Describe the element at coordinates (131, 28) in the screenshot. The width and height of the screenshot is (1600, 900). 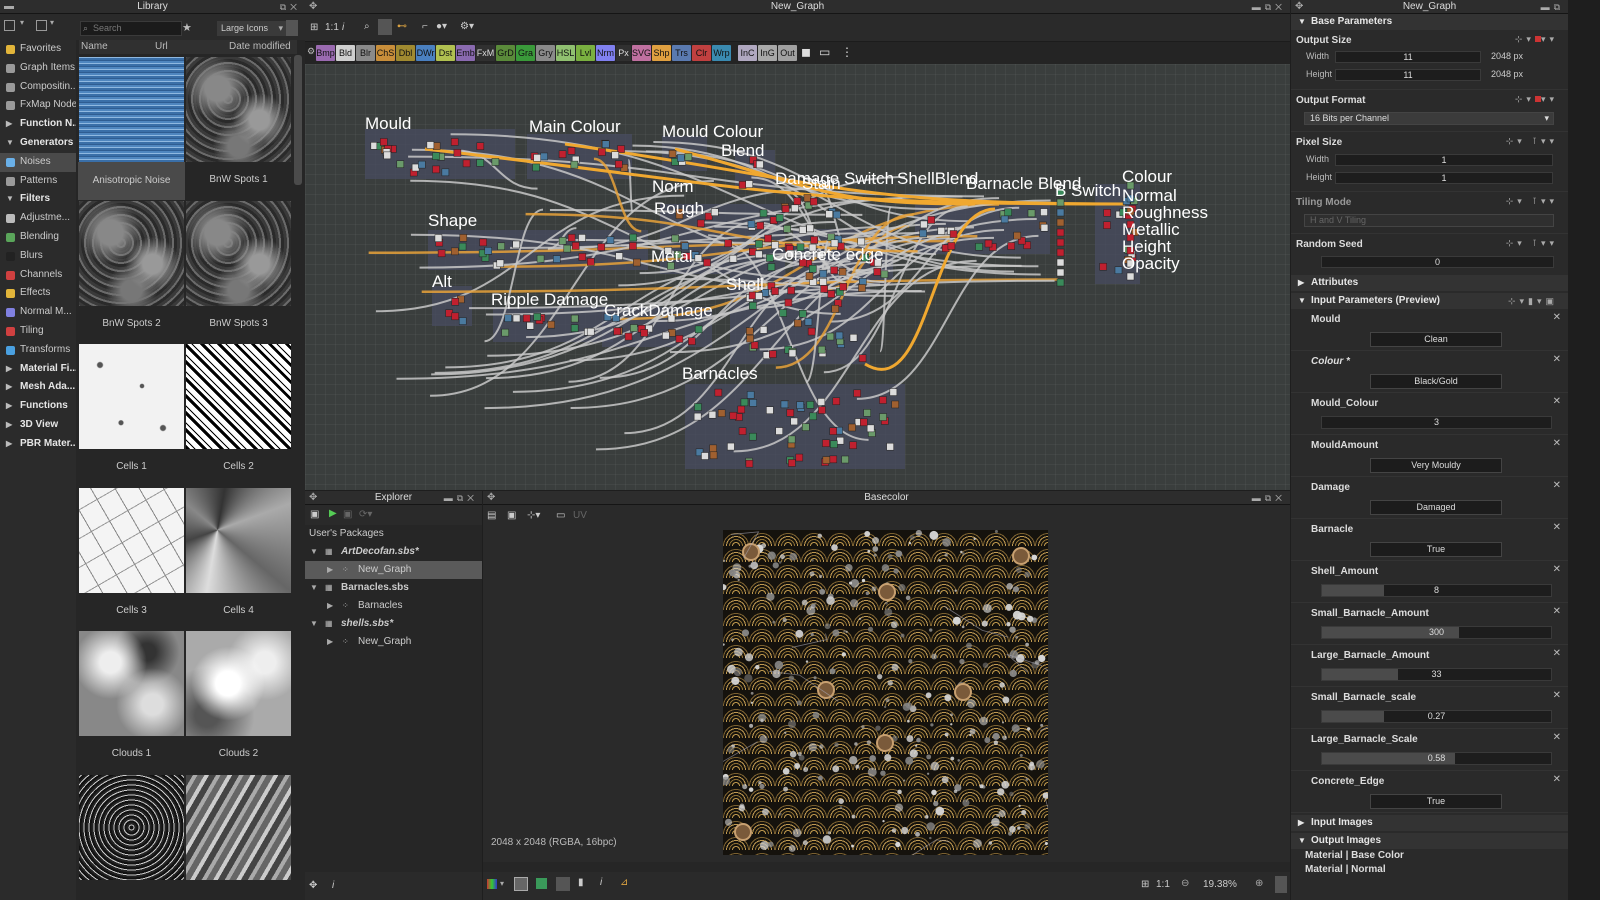
I see `library-search-input: ⌕ Search` at that location.